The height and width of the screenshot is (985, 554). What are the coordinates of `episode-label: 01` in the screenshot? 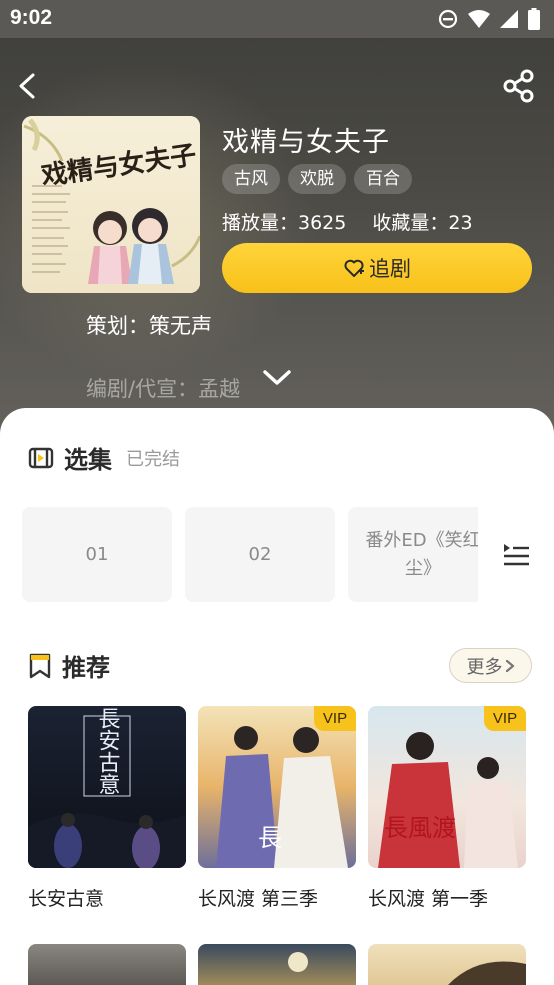 It's located at (97, 554).